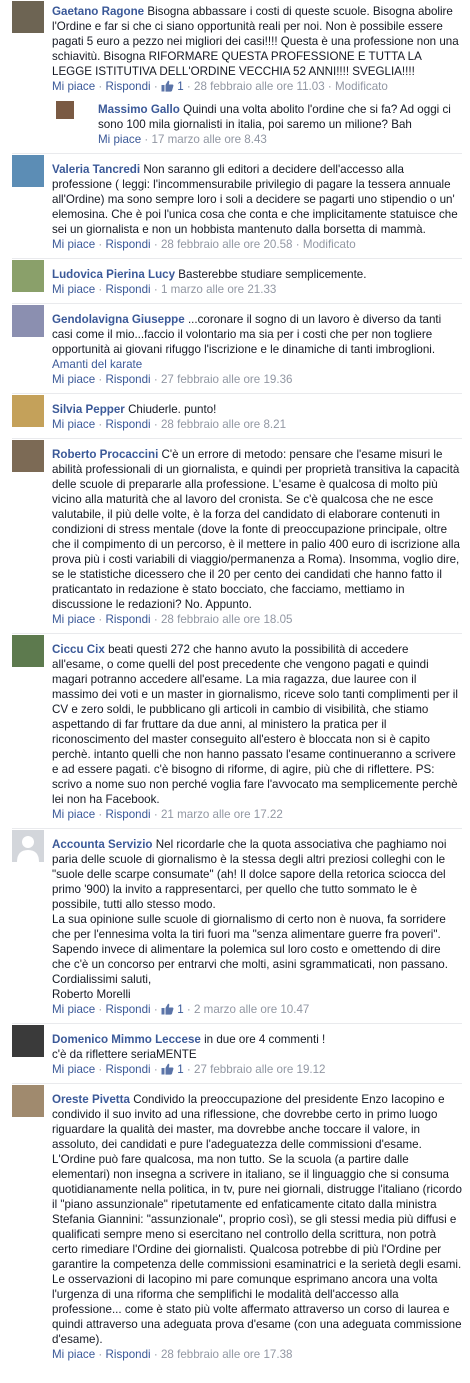  Describe the element at coordinates (98, 11) in the screenshot. I see `author-name: Gaetano Ragone` at that location.